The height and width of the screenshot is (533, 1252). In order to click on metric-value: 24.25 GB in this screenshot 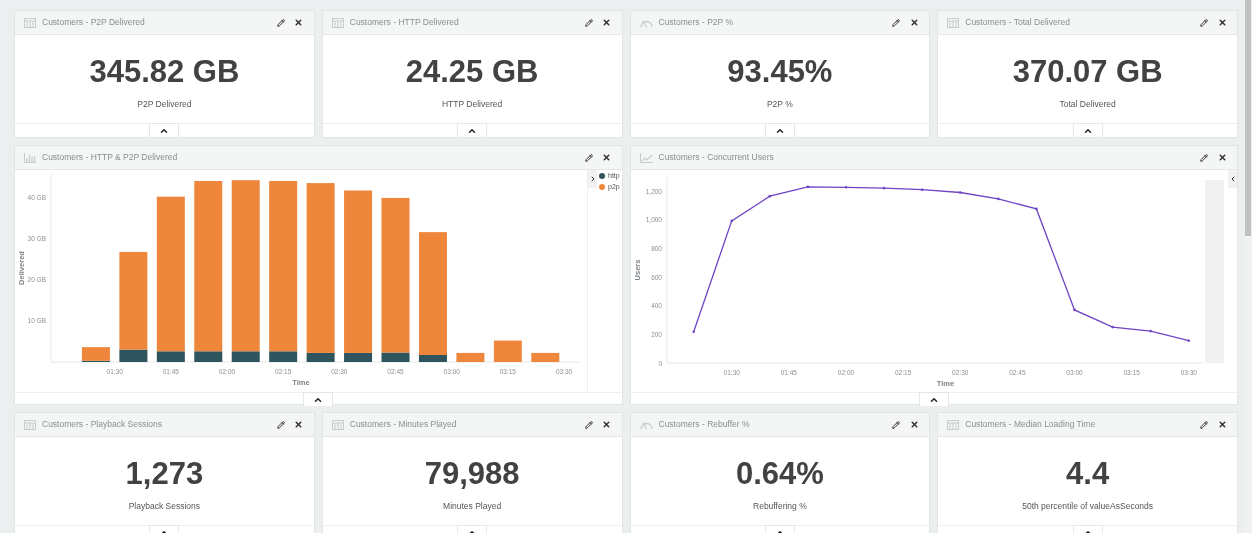, I will do `click(472, 72)`.